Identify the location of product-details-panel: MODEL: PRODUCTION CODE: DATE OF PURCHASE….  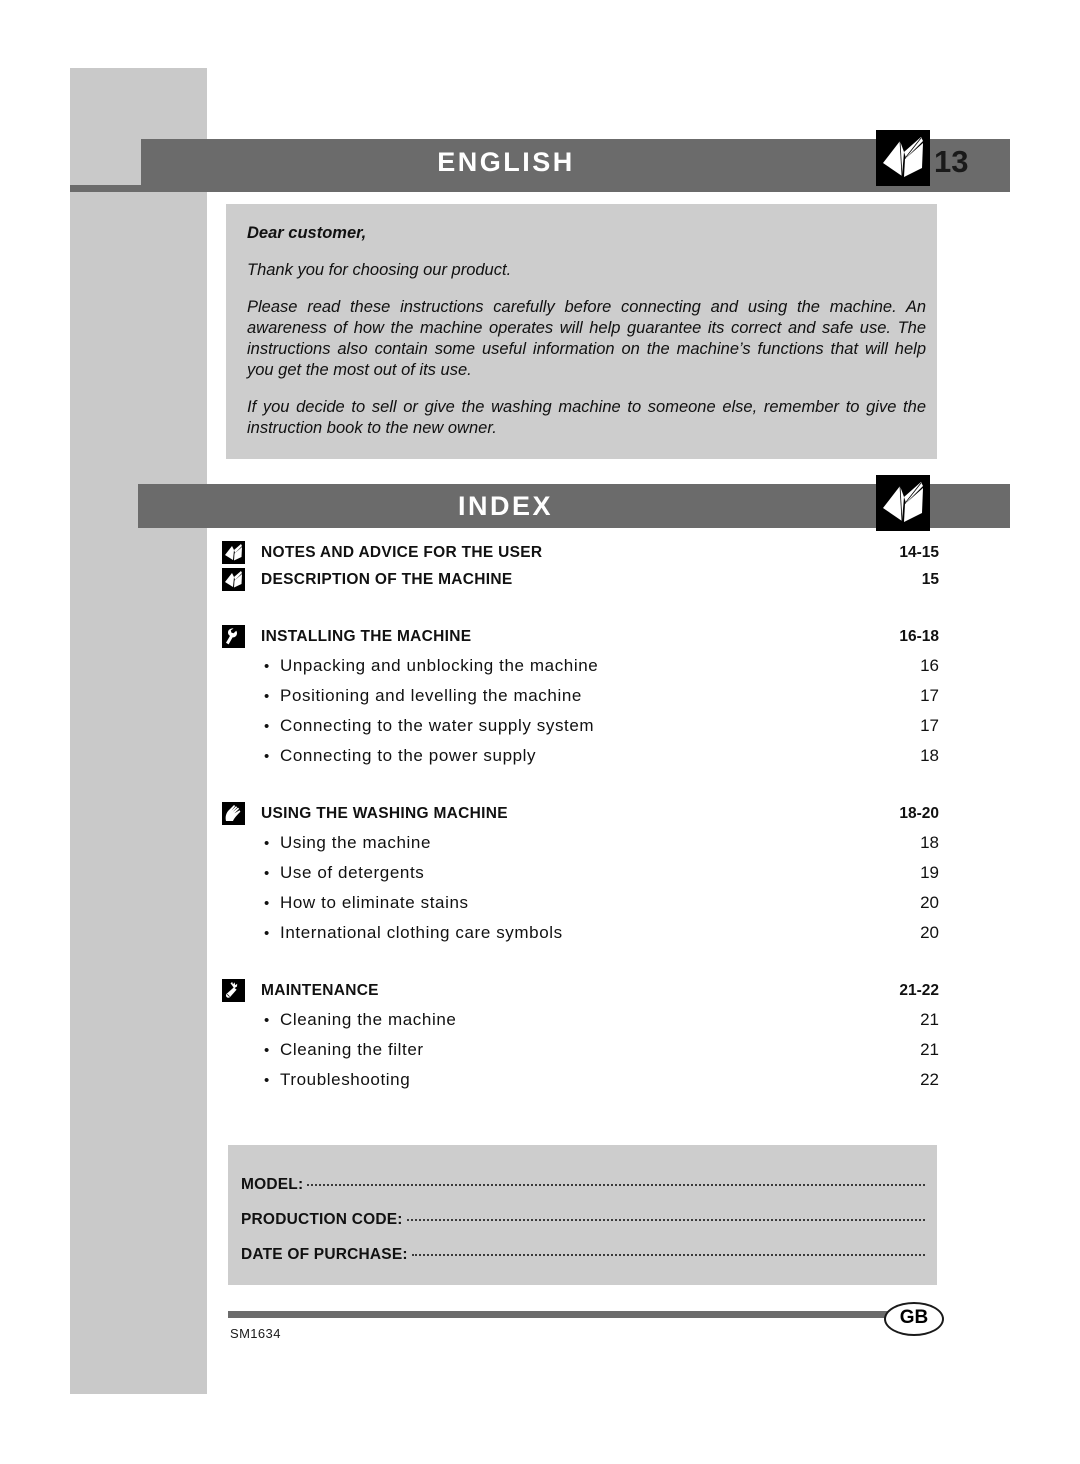
(582, 1215).